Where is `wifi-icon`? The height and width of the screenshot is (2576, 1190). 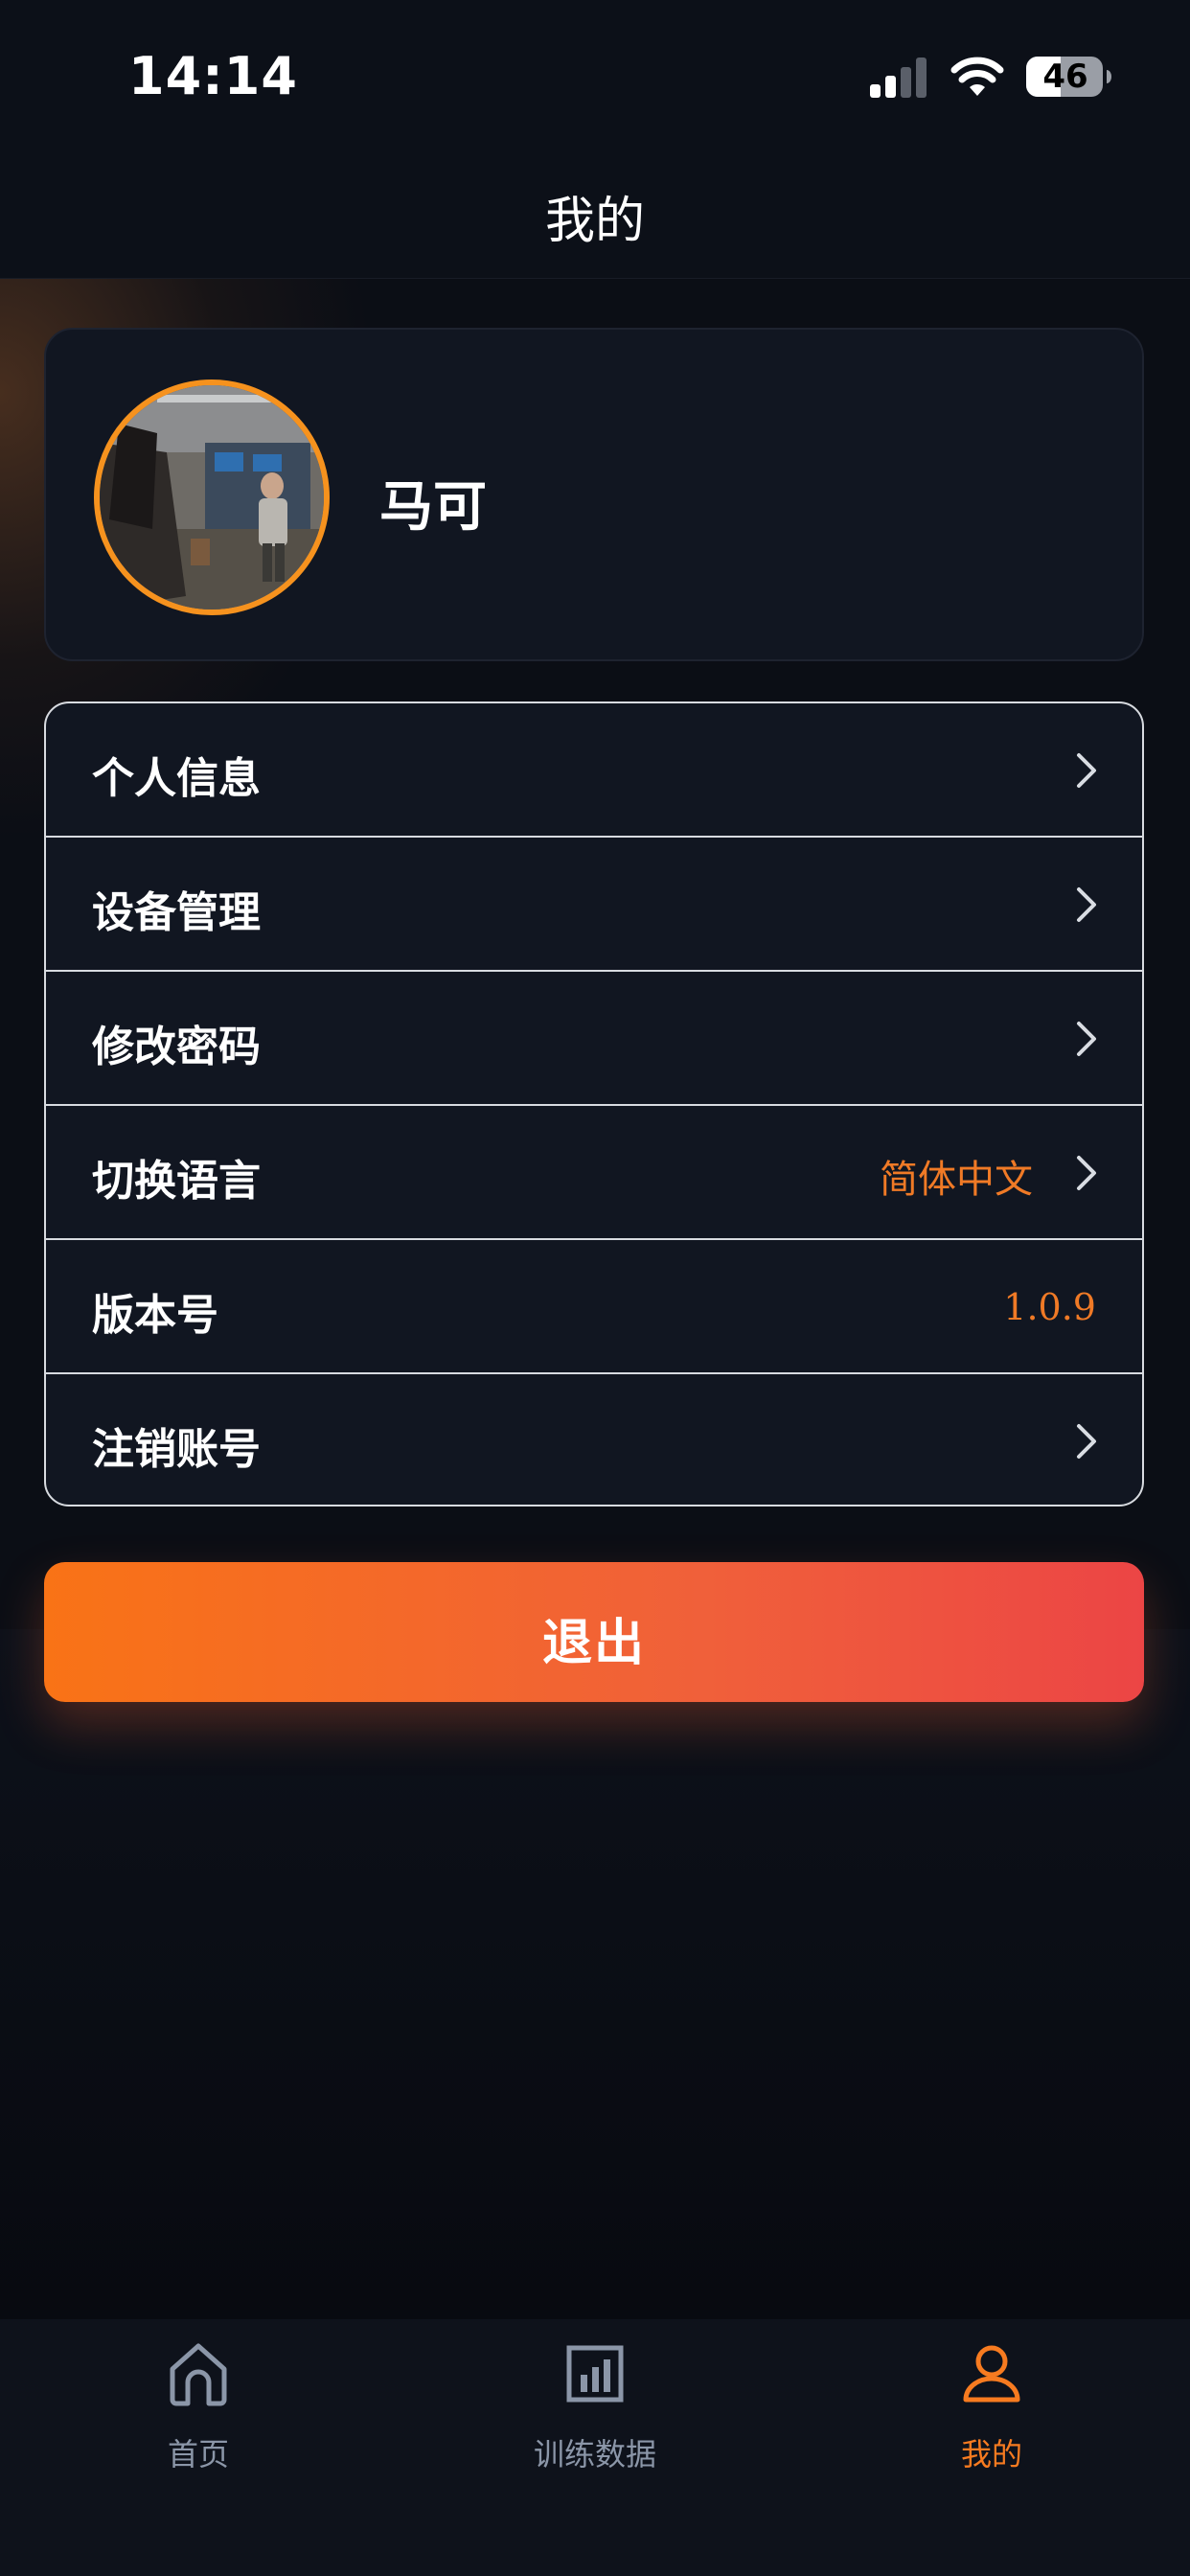 wifi-icon is located at coordinates (977, 76).